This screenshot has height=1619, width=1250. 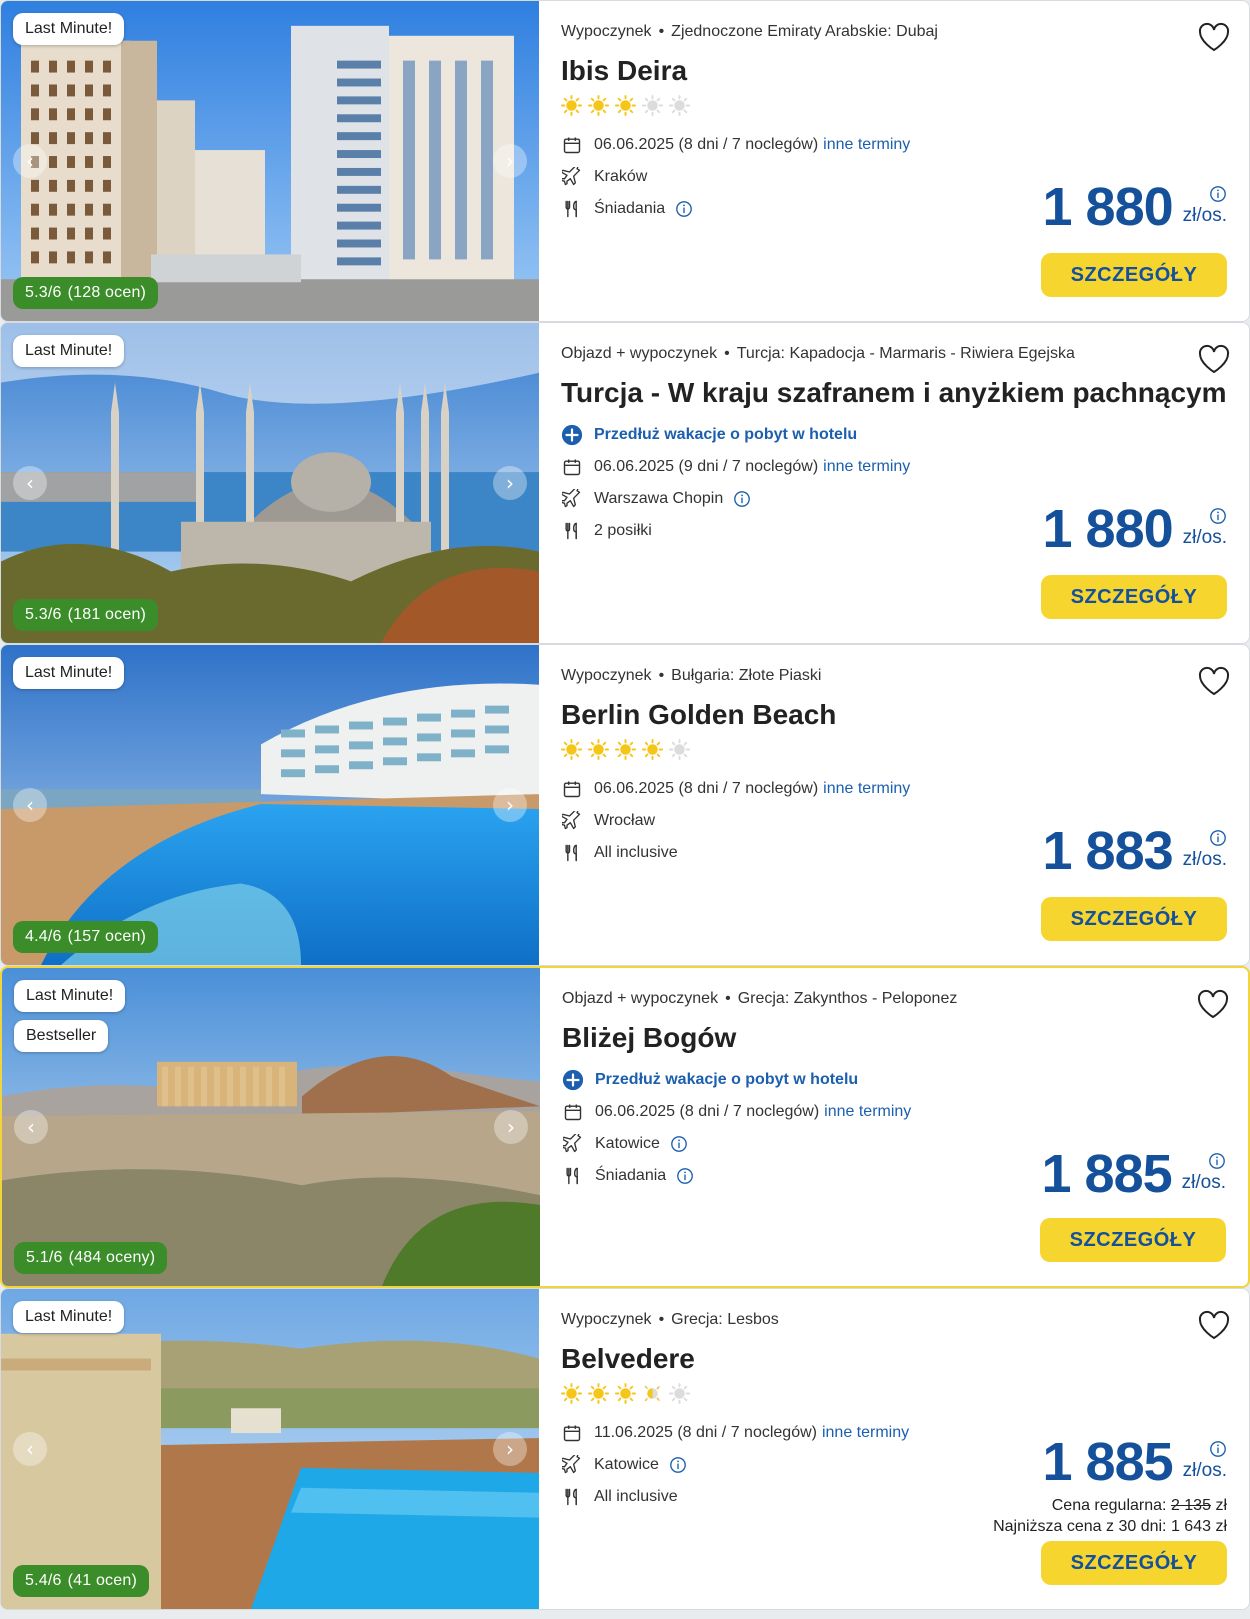 What do you see at coordinates (649, 1038) in the screenshot?
I see `offer-title: Bliżej Bogów` at bounding box center [649, 1038].